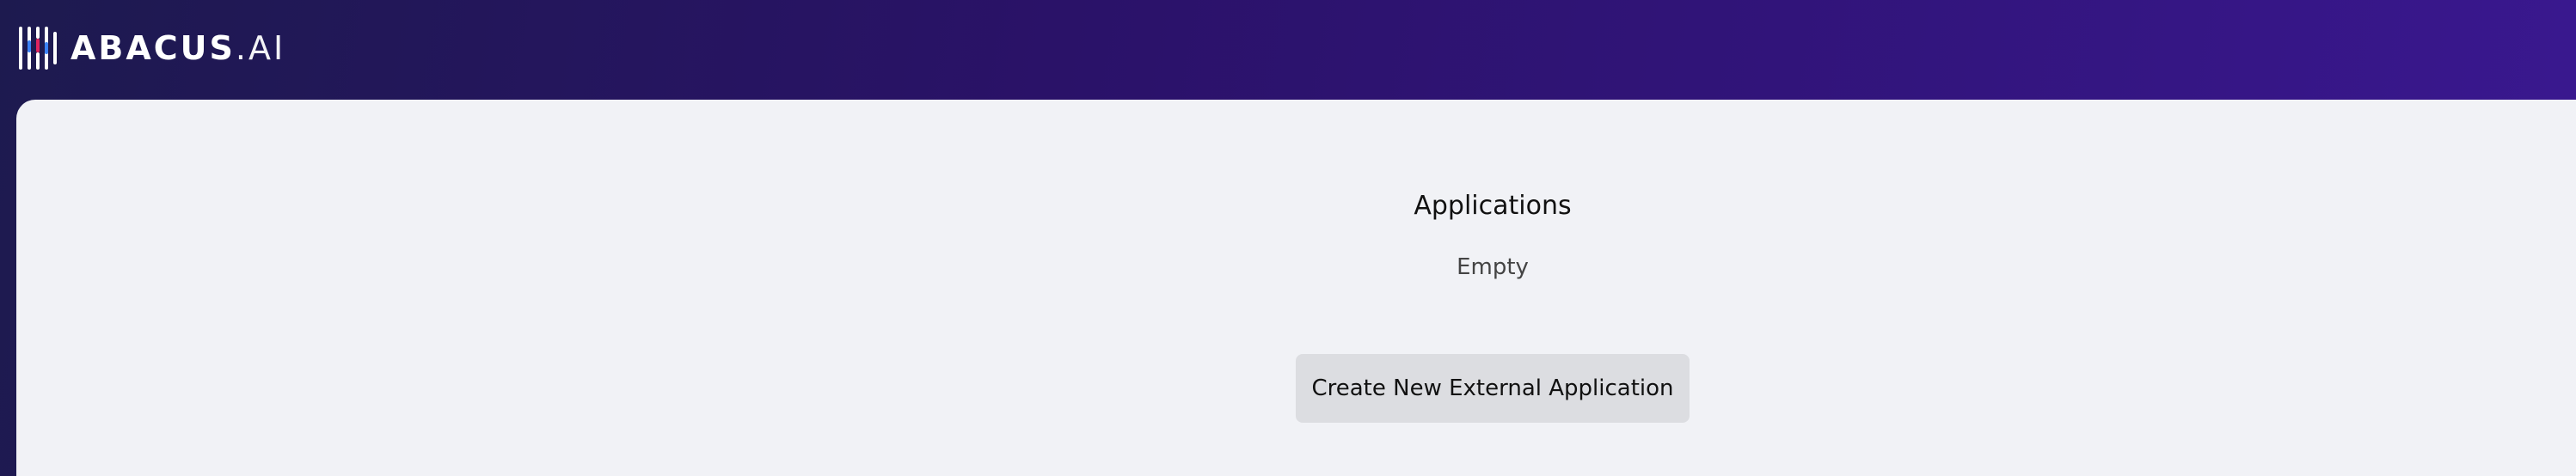  Describe the element at coordinates (38, 48) in the screenshot. I see `abacus-logo-icon` at that location.